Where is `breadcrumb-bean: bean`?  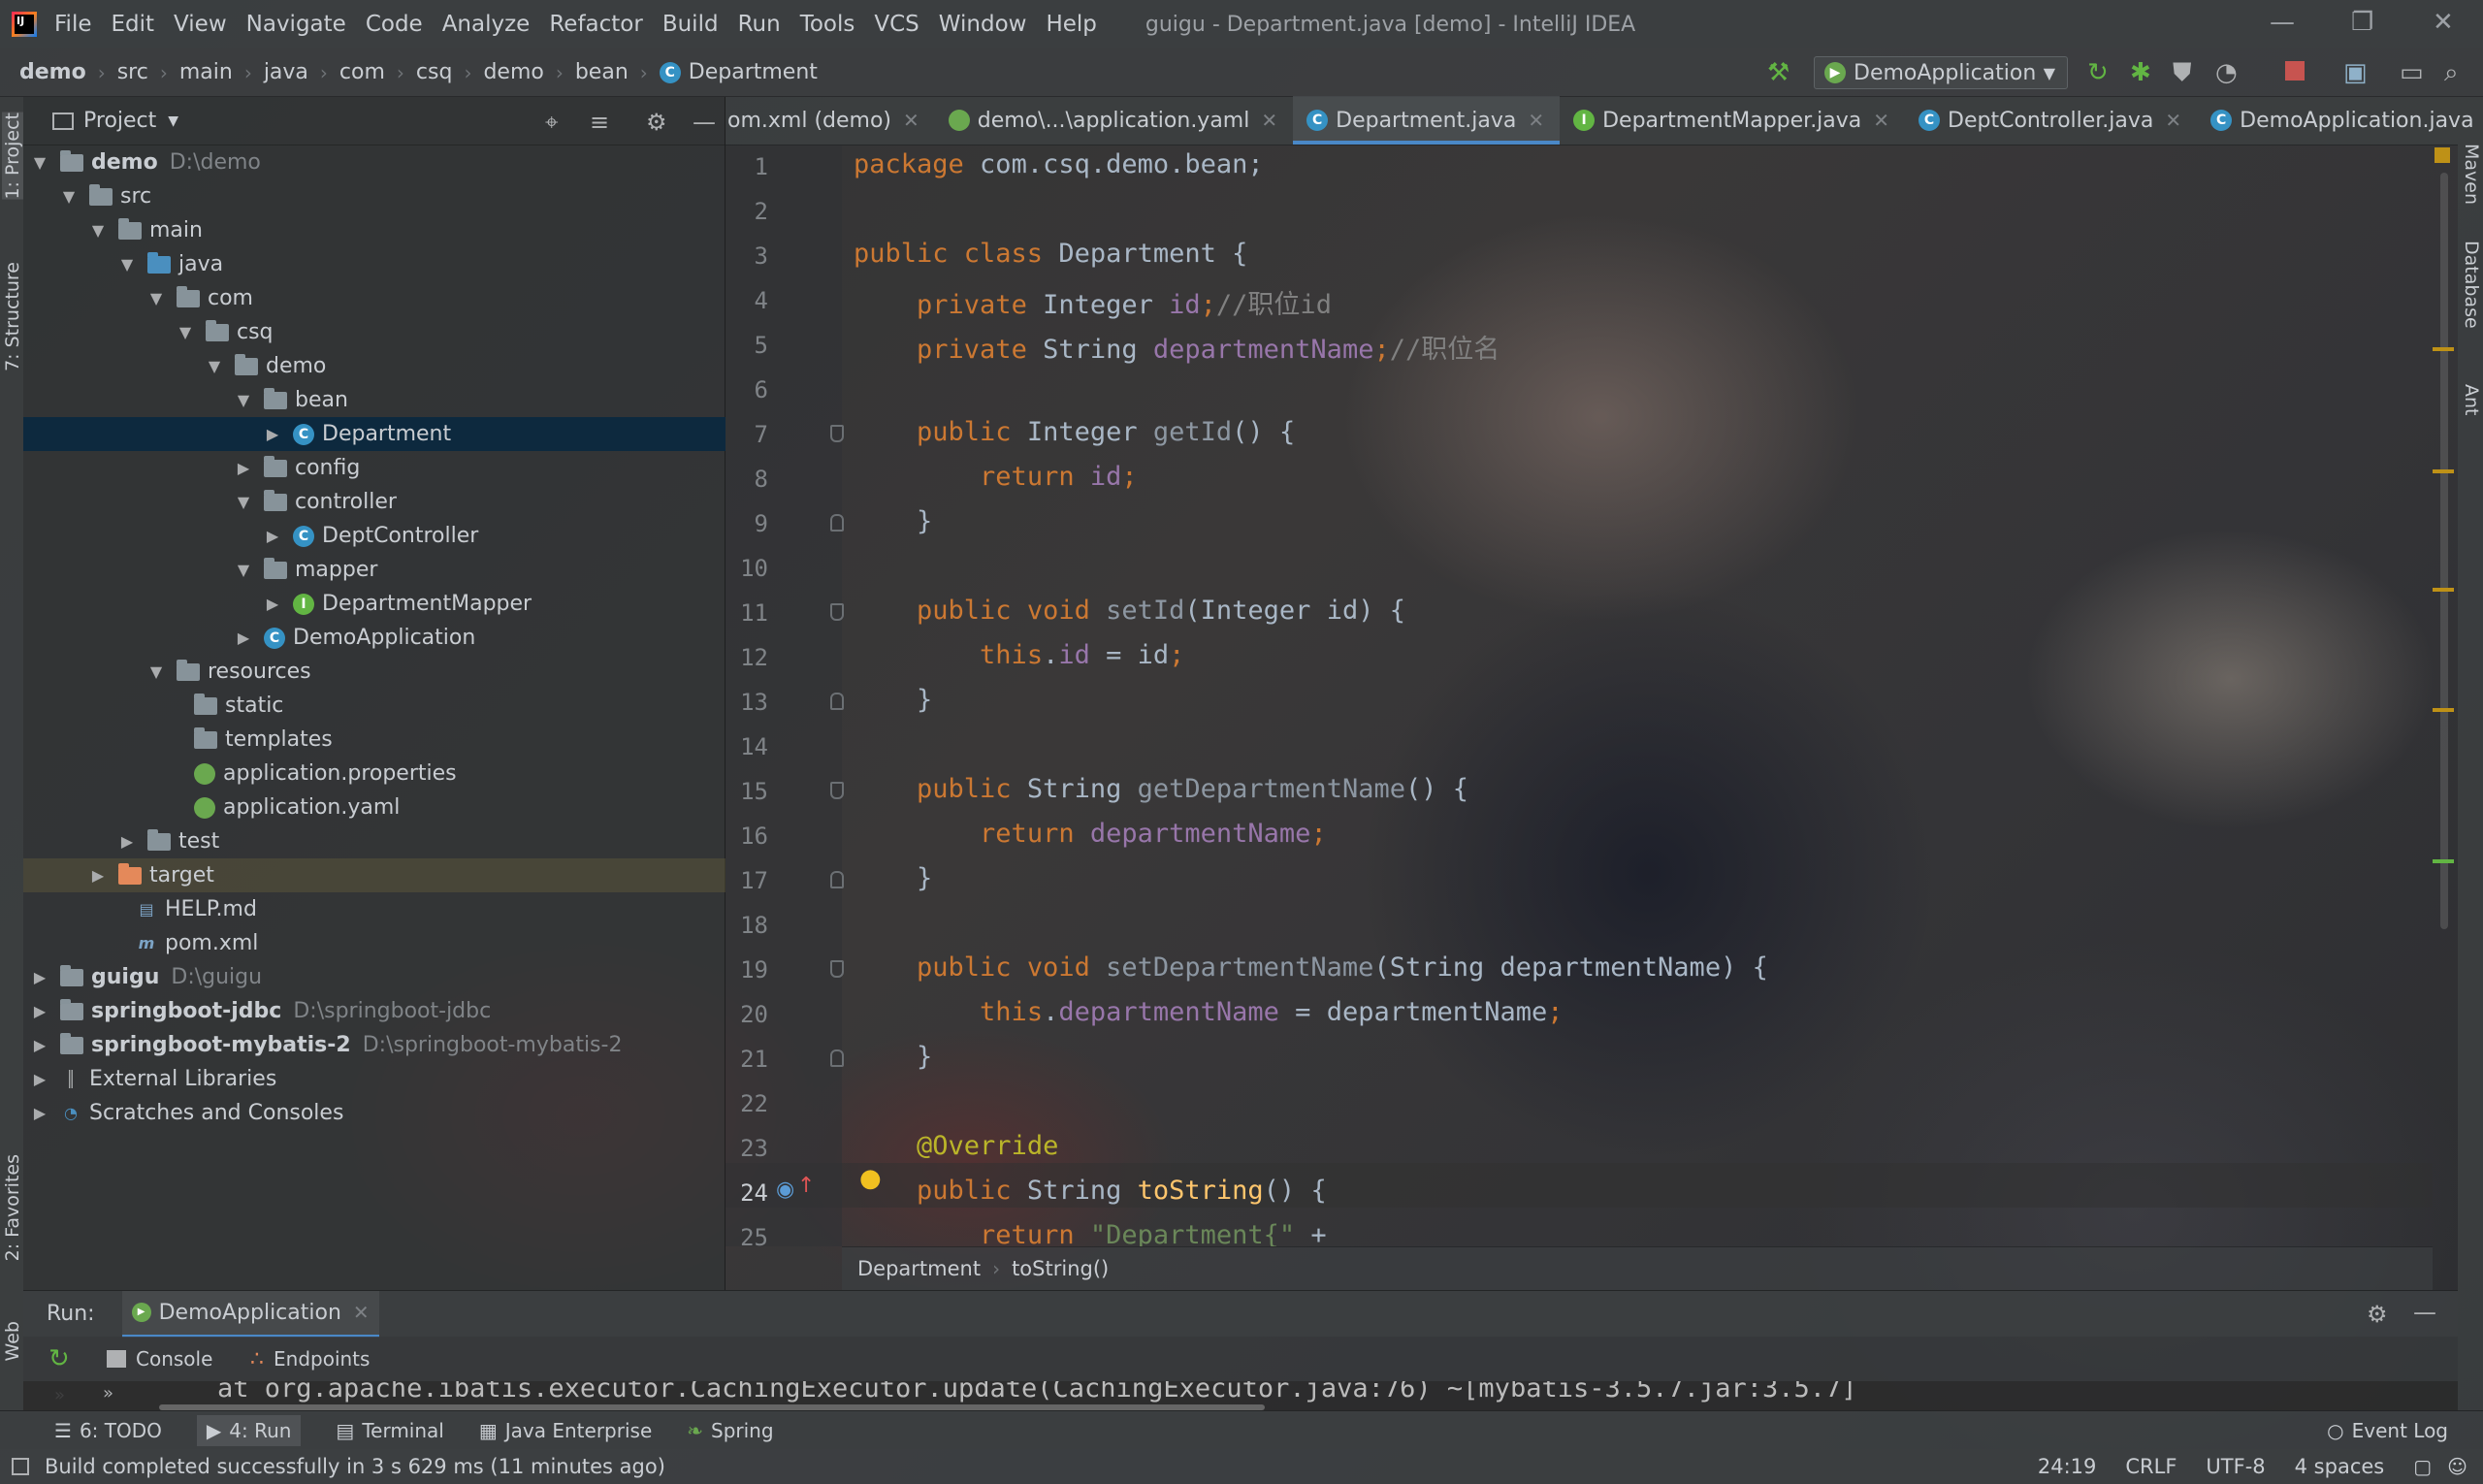
breadcrumb-bean: bean is located at coordinates (602, 72).